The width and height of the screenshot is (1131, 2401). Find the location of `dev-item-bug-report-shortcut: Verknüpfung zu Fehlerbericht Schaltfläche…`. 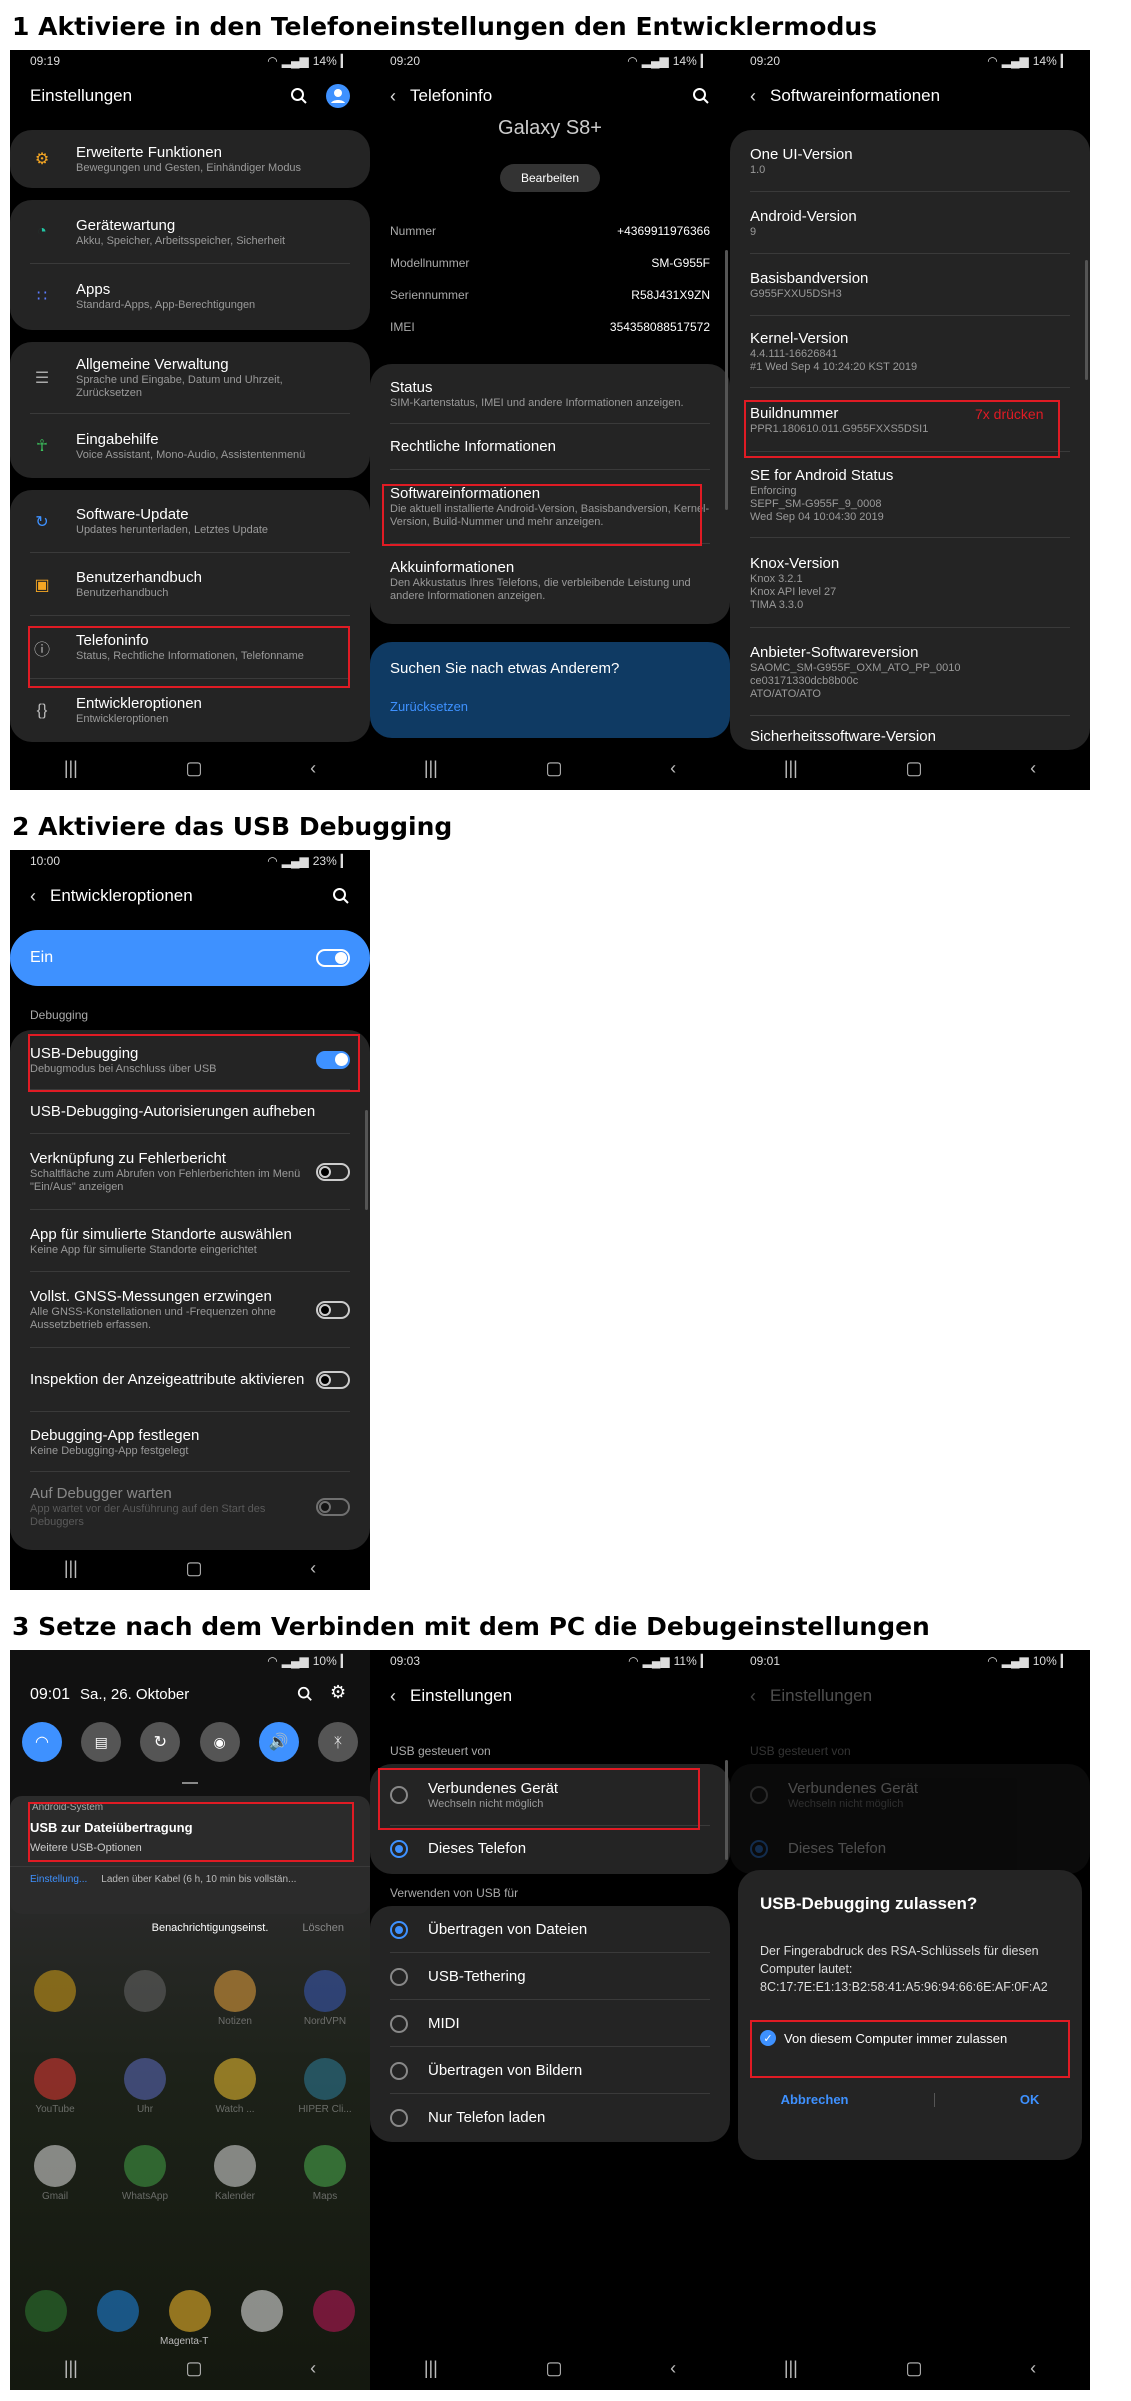

dev-item-bug-report-shortcut: Verknüpfung zu Fehlerbericht Schaltfläche… is located at coordinates (190, 1172).